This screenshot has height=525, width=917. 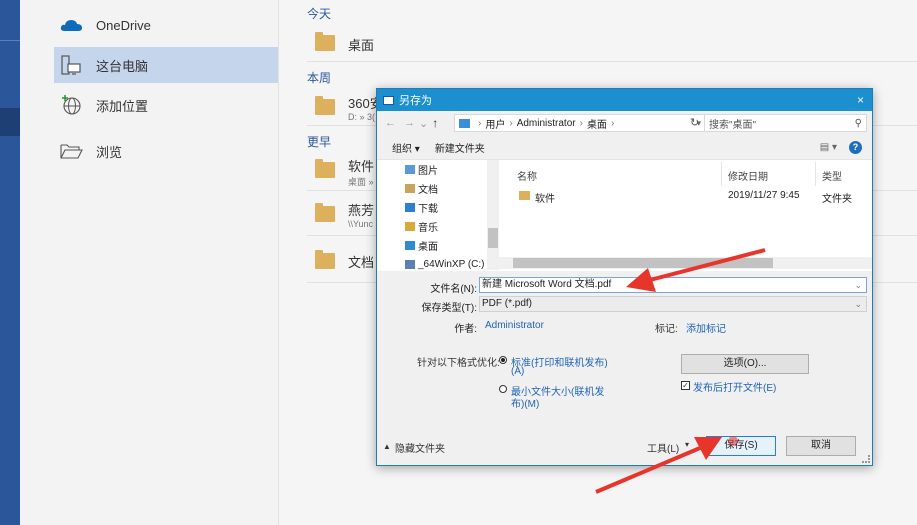 I want to click on new-folder-button: 新建文件夹, so click(x=460, y=147).